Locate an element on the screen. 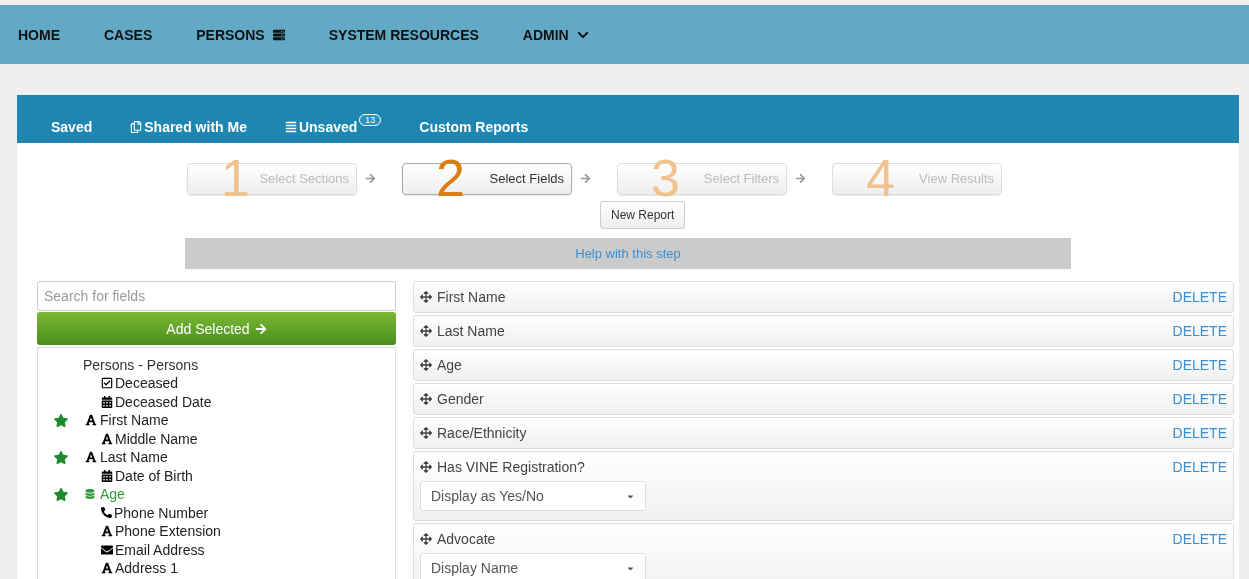 The height and width of the screenshot is (579, 1249). tree-item: Last Name is located at coordinates (134, 457).